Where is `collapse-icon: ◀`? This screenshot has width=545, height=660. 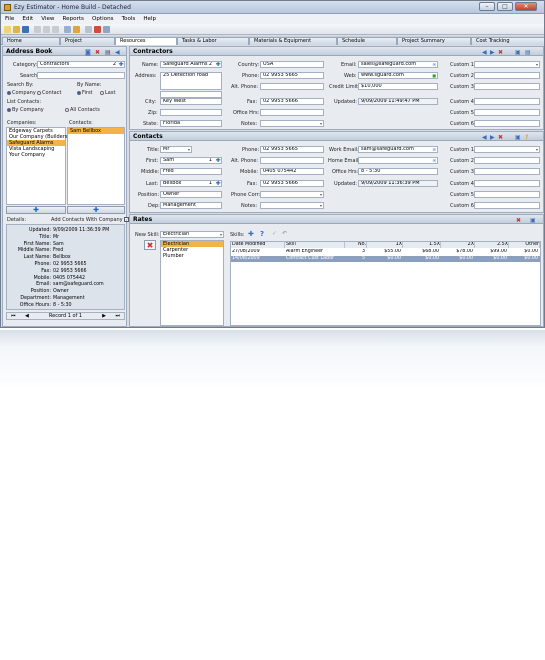 collapse-icon: ◀ is located at coordinates (117, 52).